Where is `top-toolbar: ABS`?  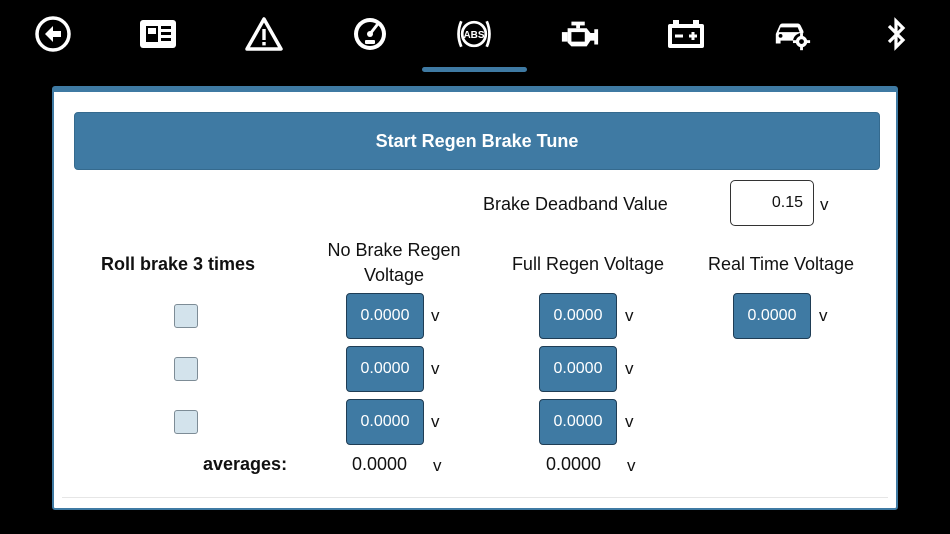 top-toolbar: ABS is located at coordinates (475, 36).